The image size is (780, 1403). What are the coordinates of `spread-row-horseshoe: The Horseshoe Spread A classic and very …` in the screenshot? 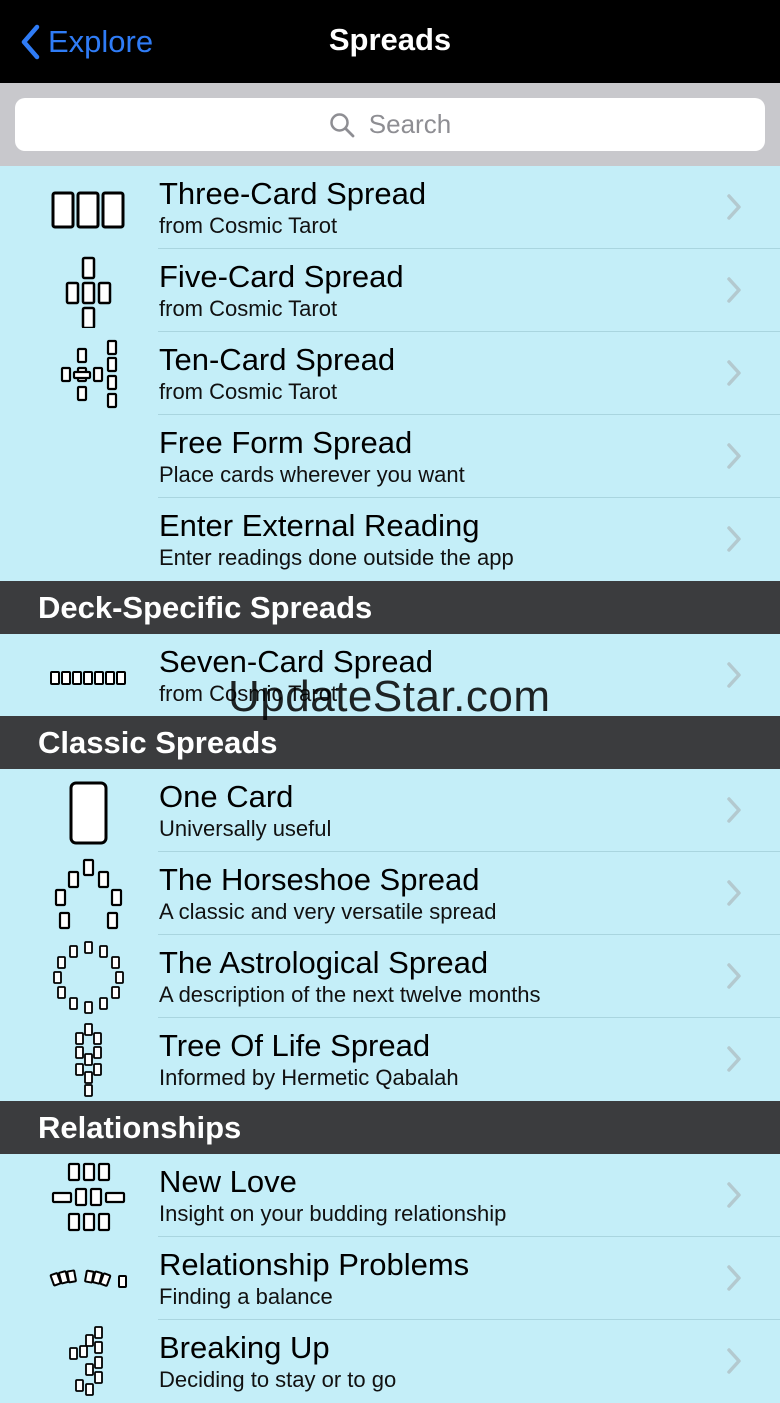 It's located at (390, 893).